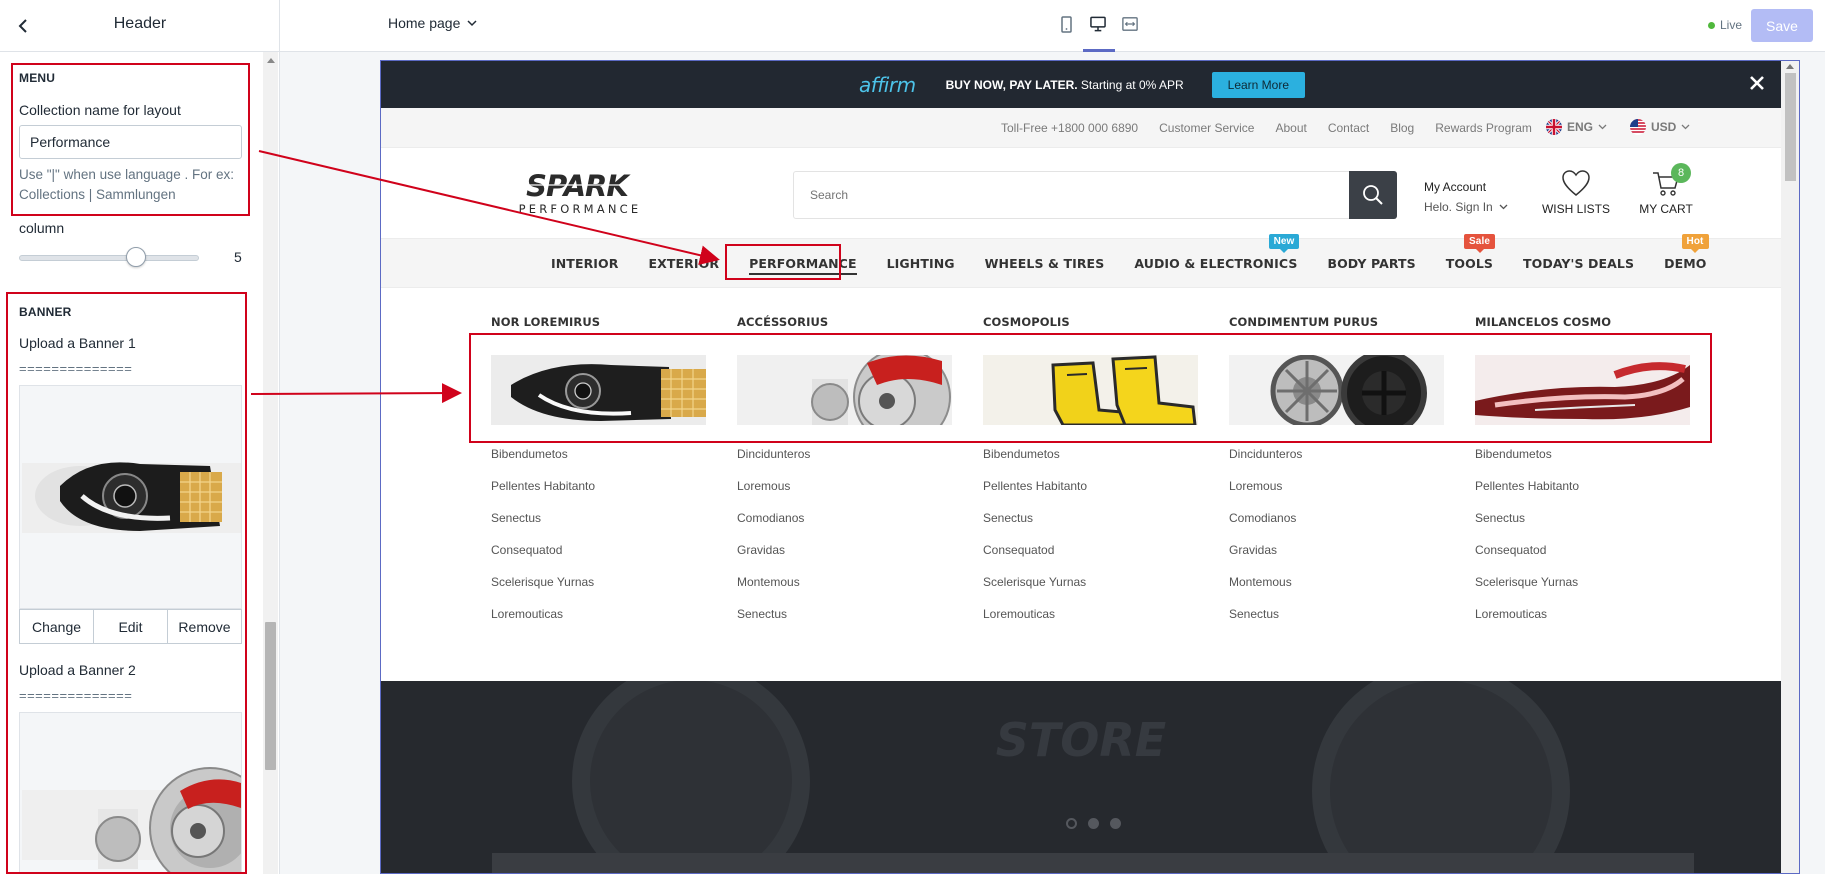  I want to click on banner-2-preview, so click(130, 793).